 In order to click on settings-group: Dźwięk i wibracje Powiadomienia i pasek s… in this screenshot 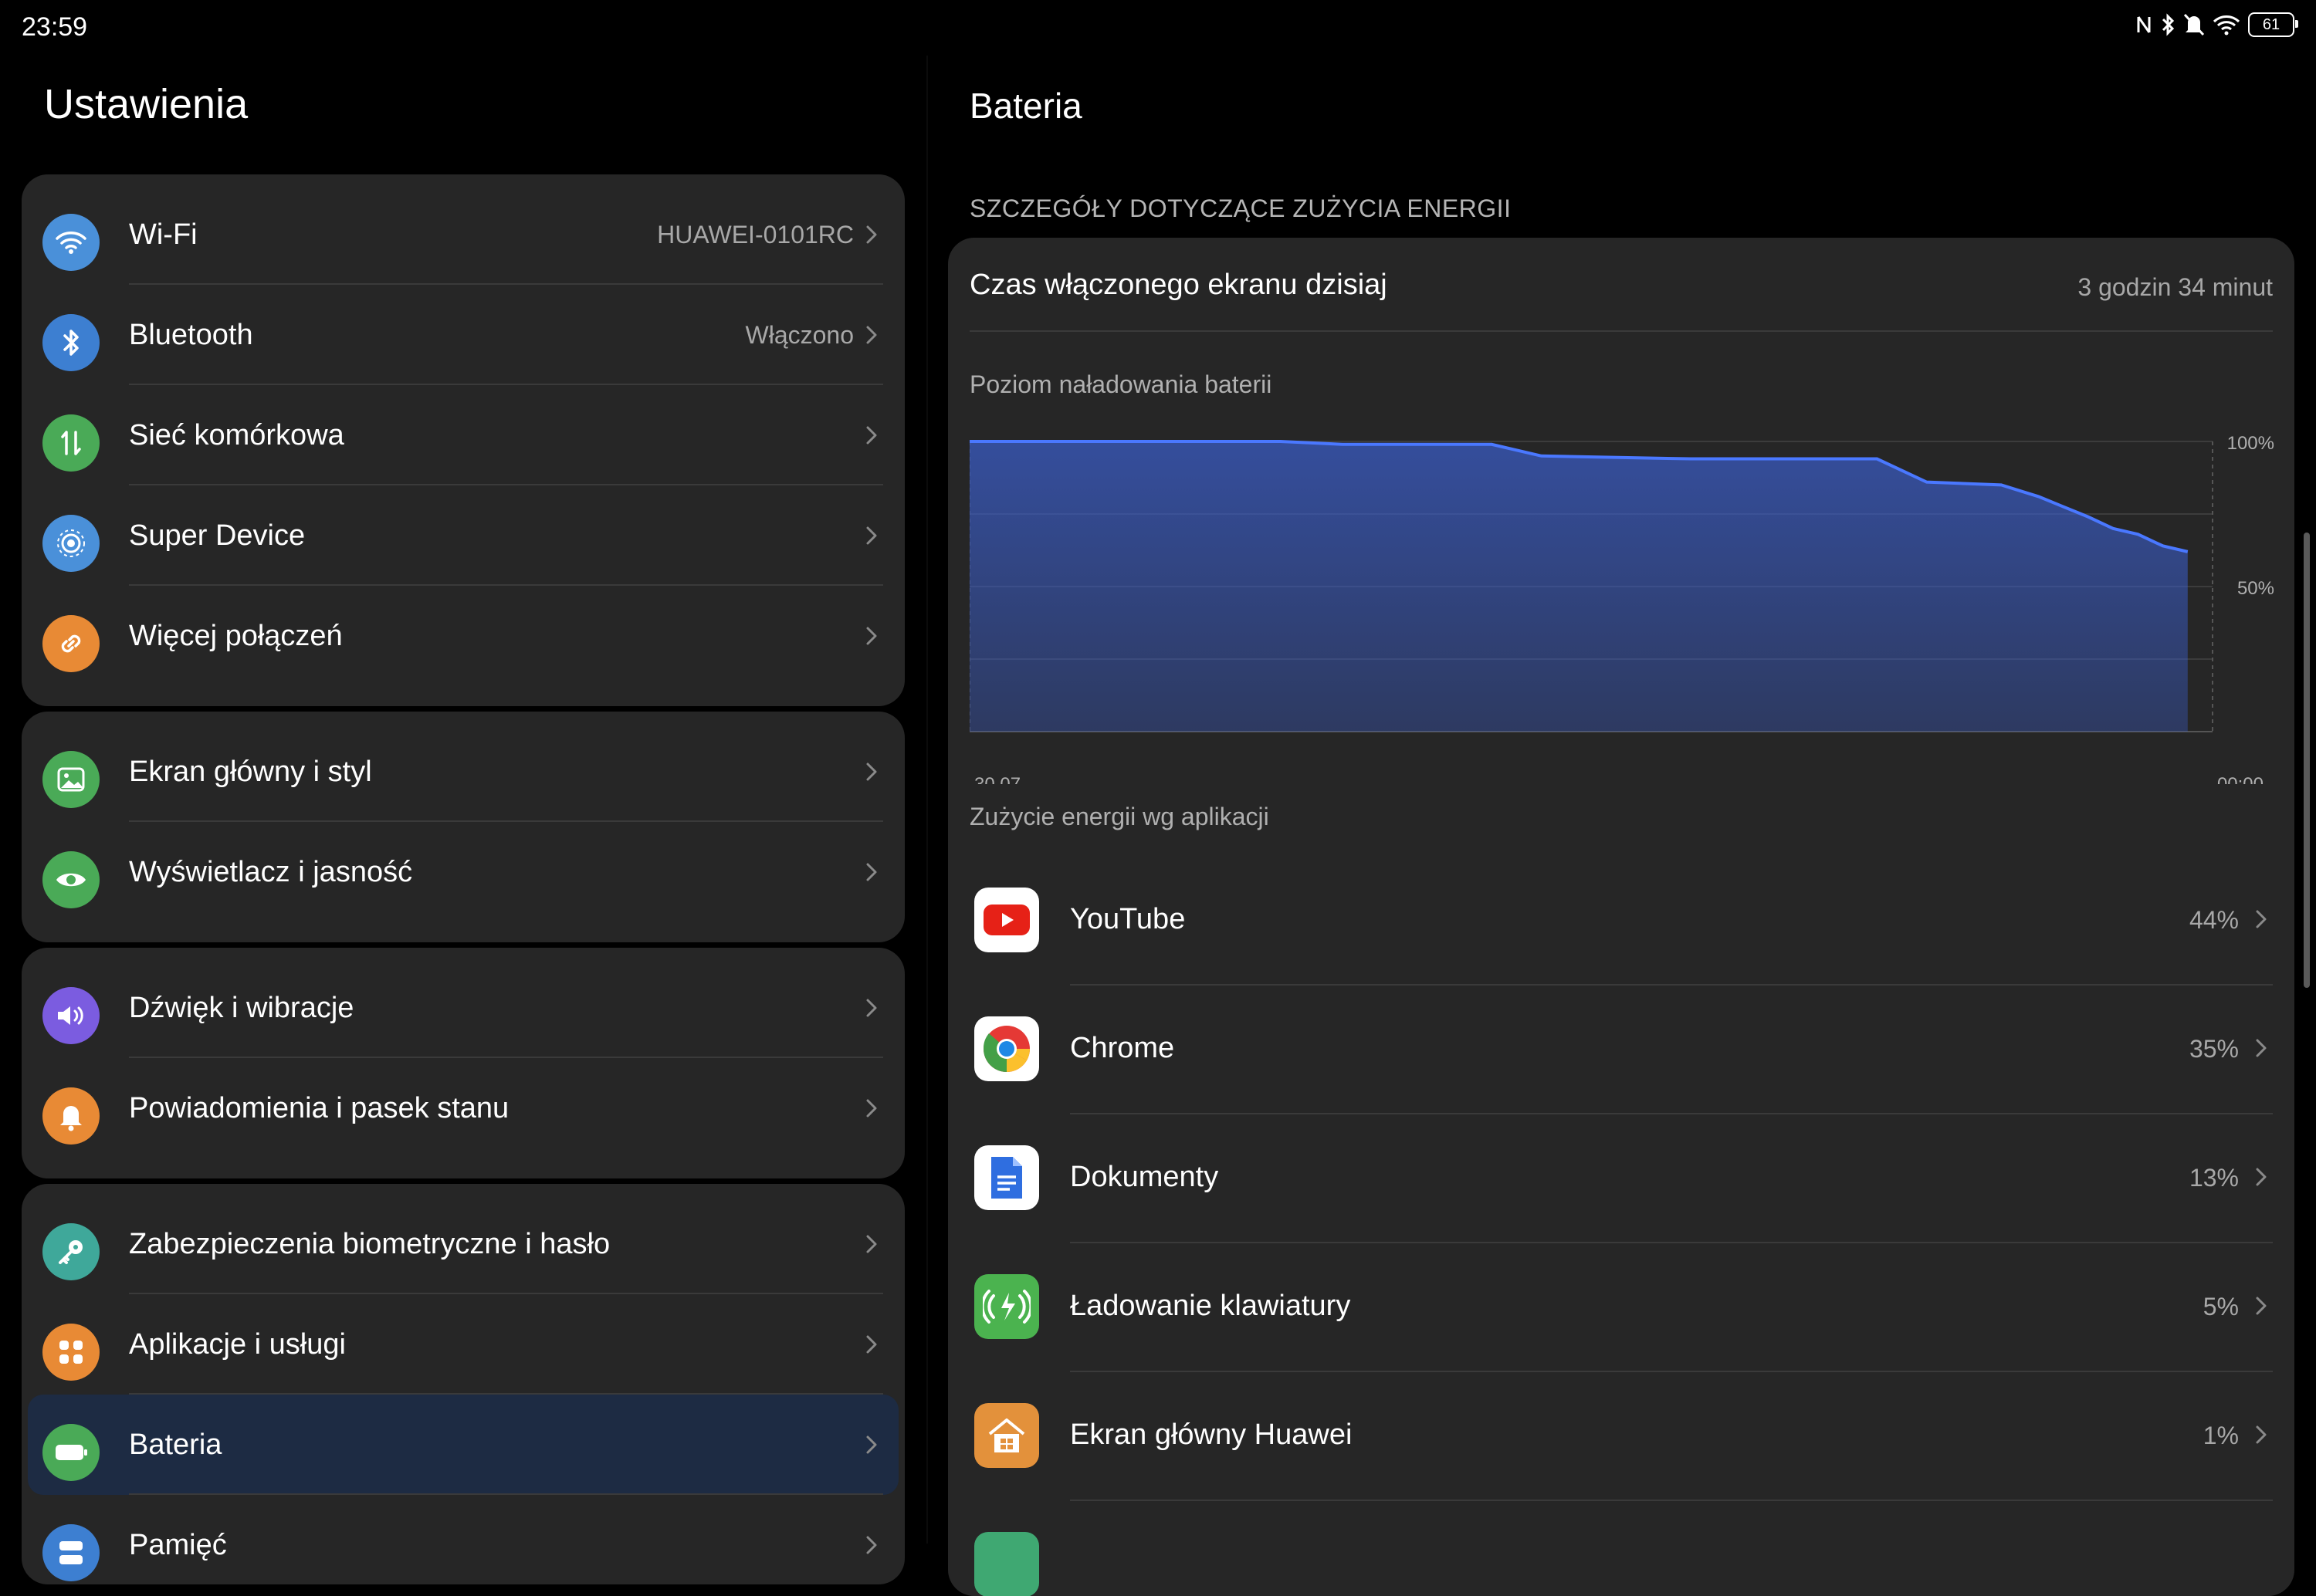, I will do `click(463, 1063)`.